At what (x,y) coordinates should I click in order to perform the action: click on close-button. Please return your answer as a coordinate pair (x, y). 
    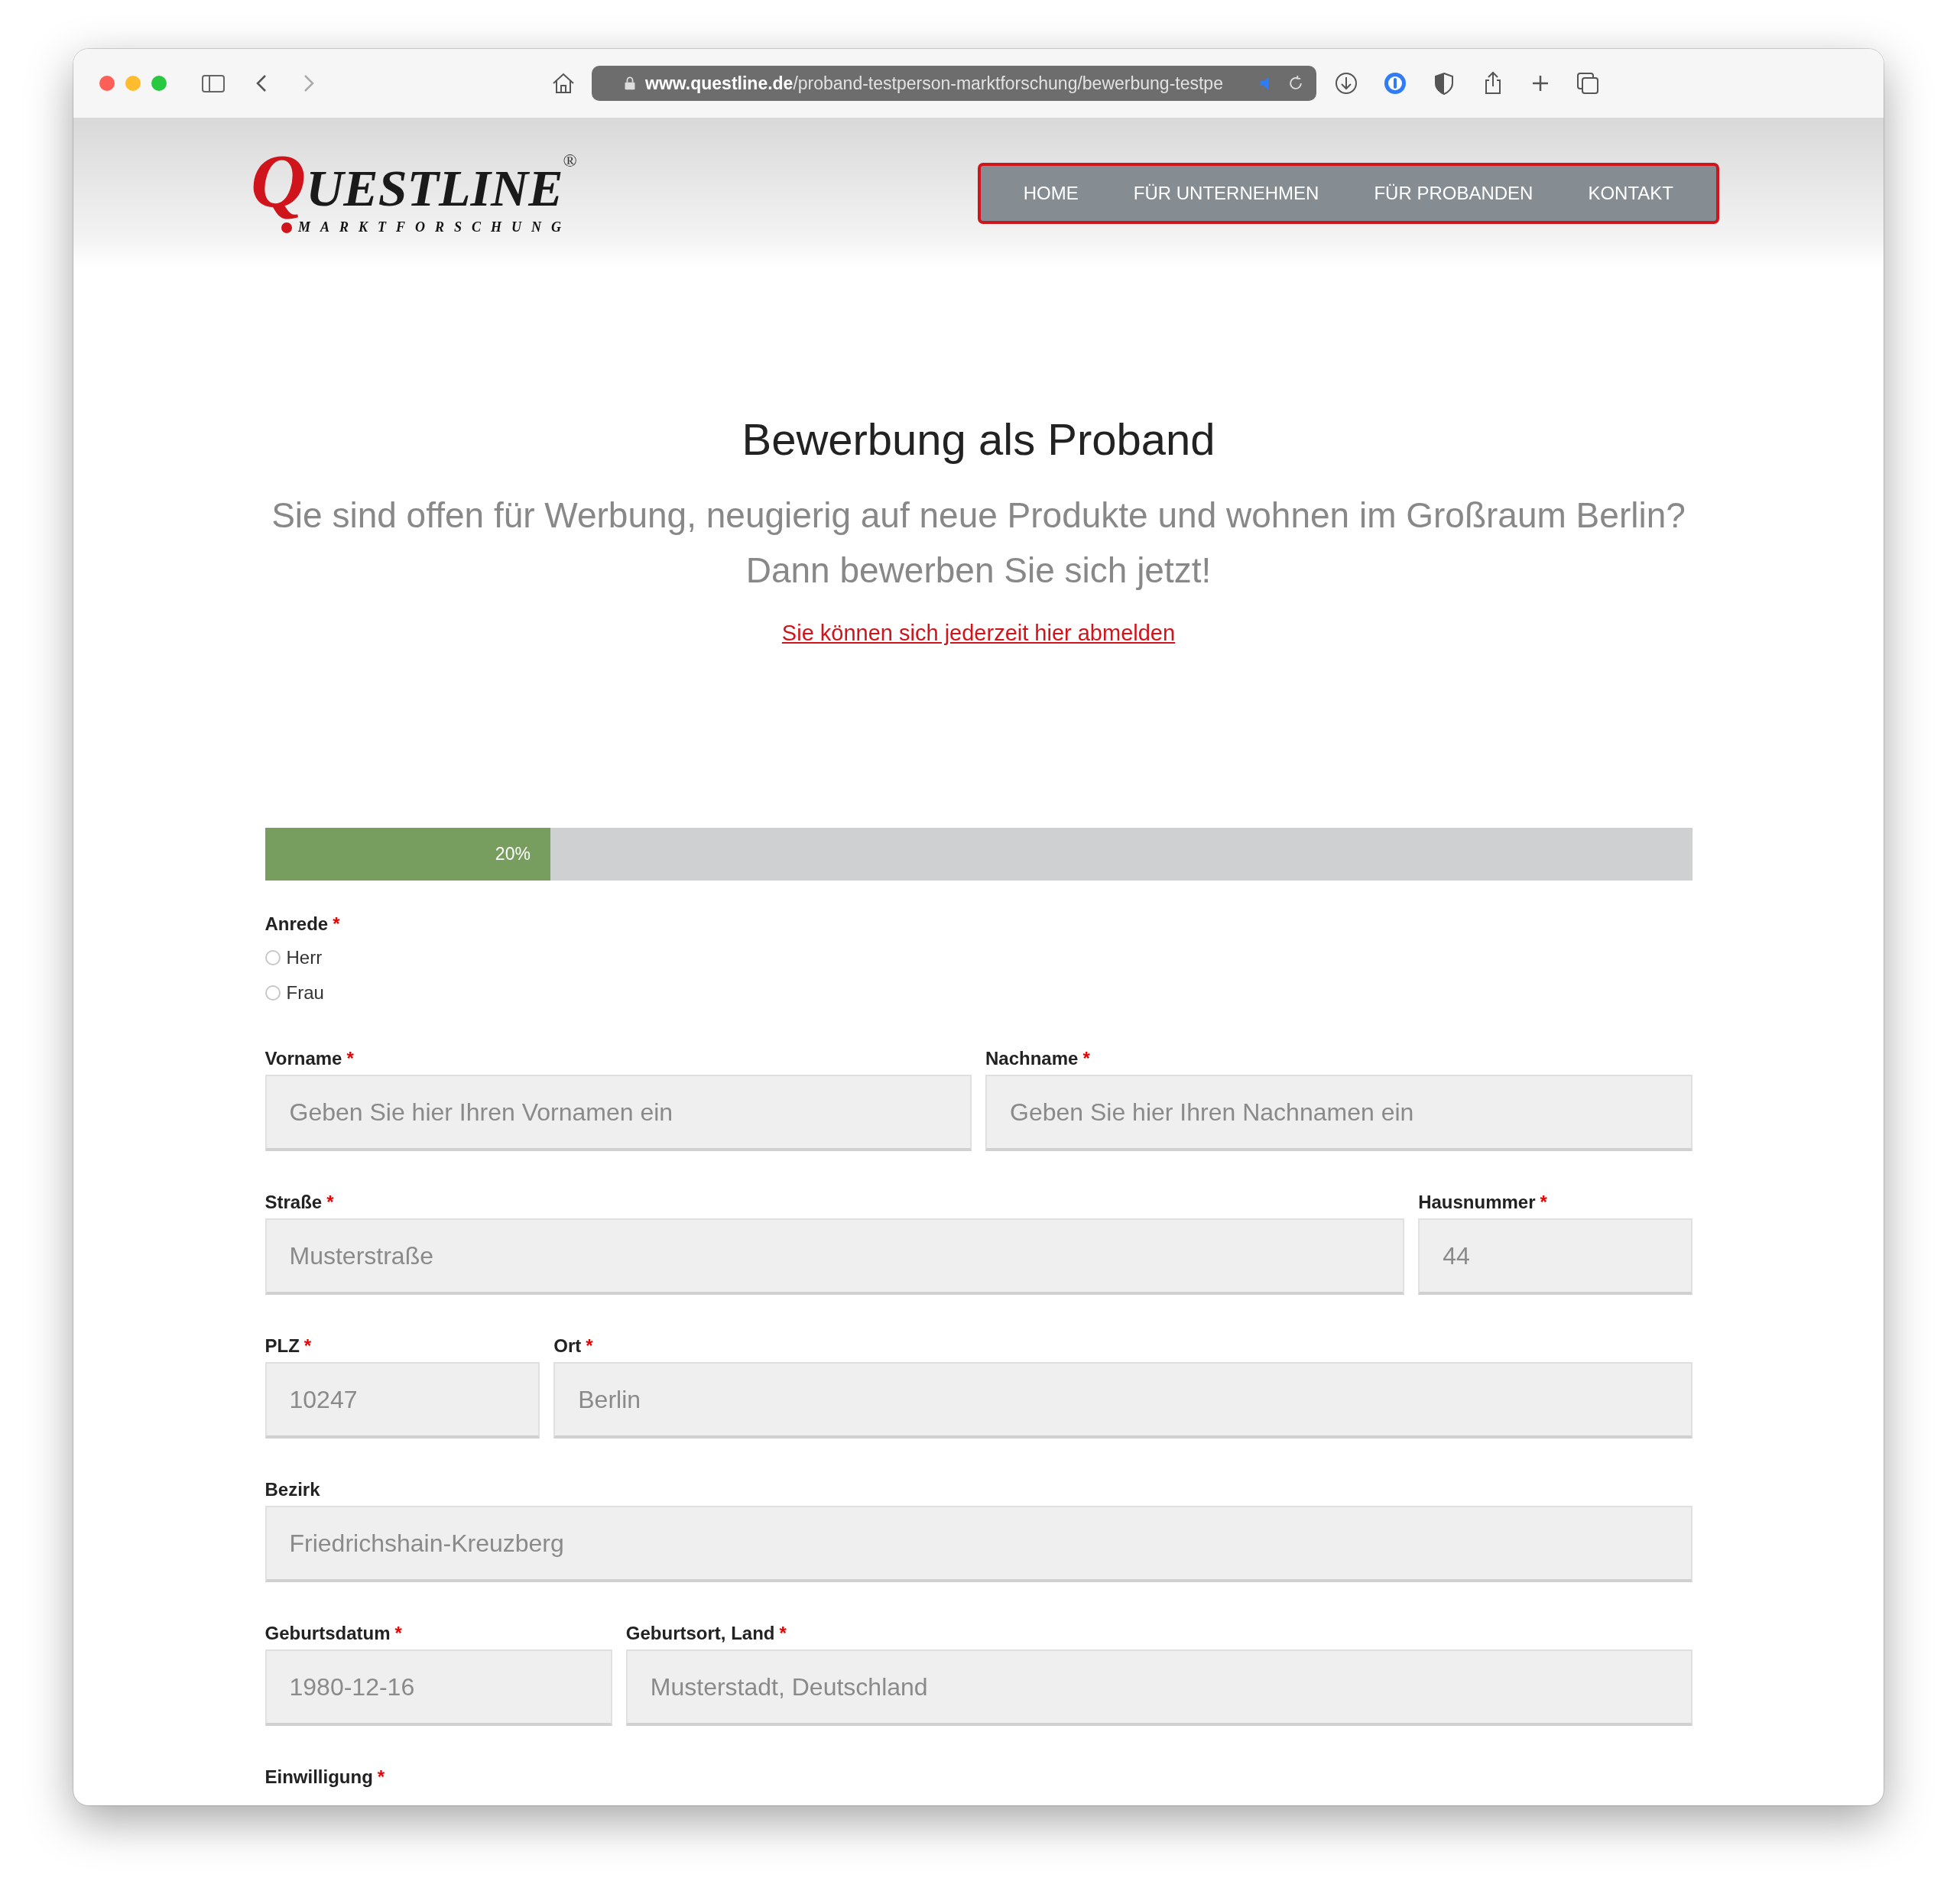
    Looking at the image, I should click on (107, 83).